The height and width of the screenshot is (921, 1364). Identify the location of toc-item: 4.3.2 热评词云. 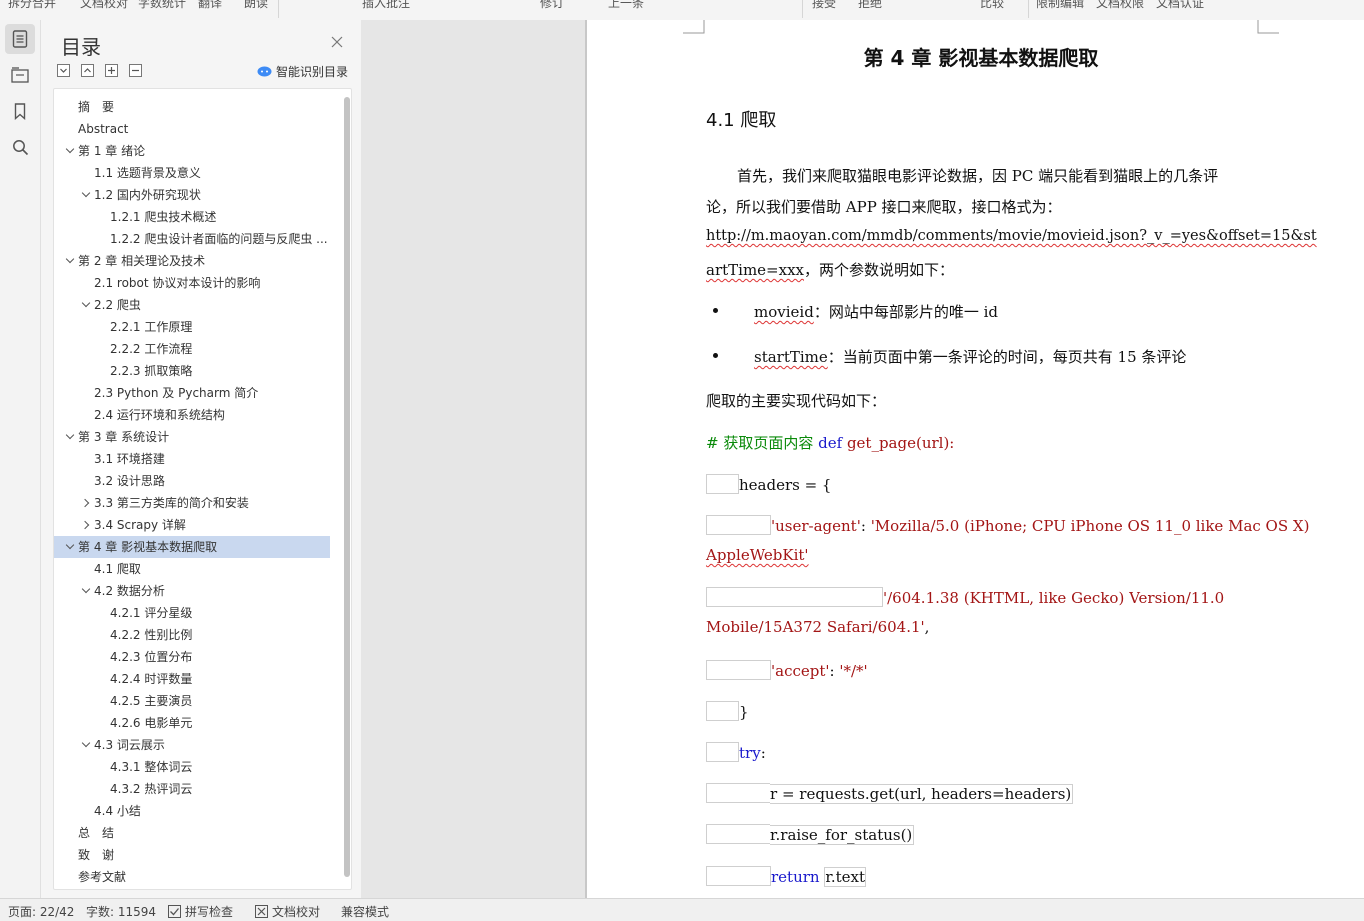
(192, 789).